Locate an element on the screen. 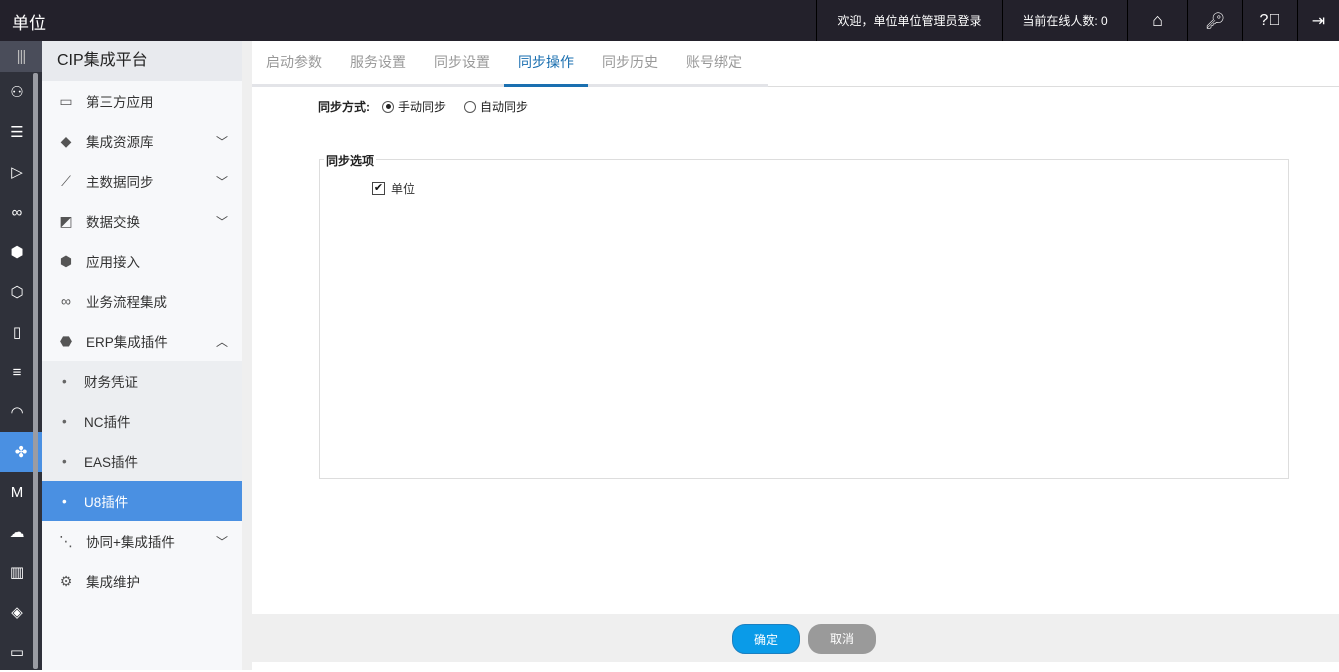  unit-checkbox-label: 单位 is located at coordinates (403, 188).